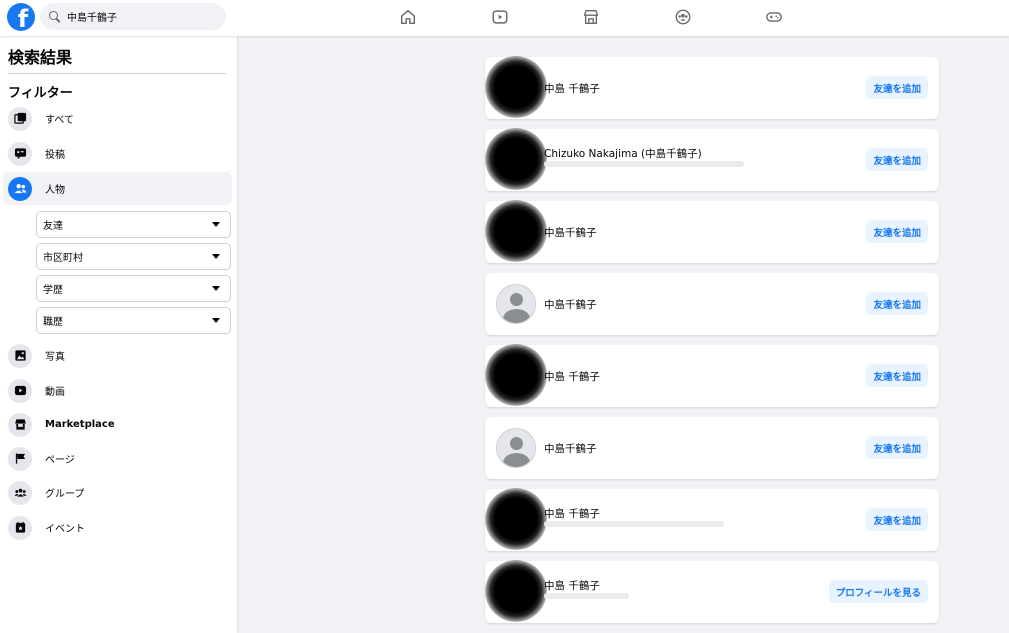 This screenshot has height=633, width=1009. Describe the element at coordinates (117, 390) in the screenshot. I see `sidebar-item-videos: 動画` at that location.